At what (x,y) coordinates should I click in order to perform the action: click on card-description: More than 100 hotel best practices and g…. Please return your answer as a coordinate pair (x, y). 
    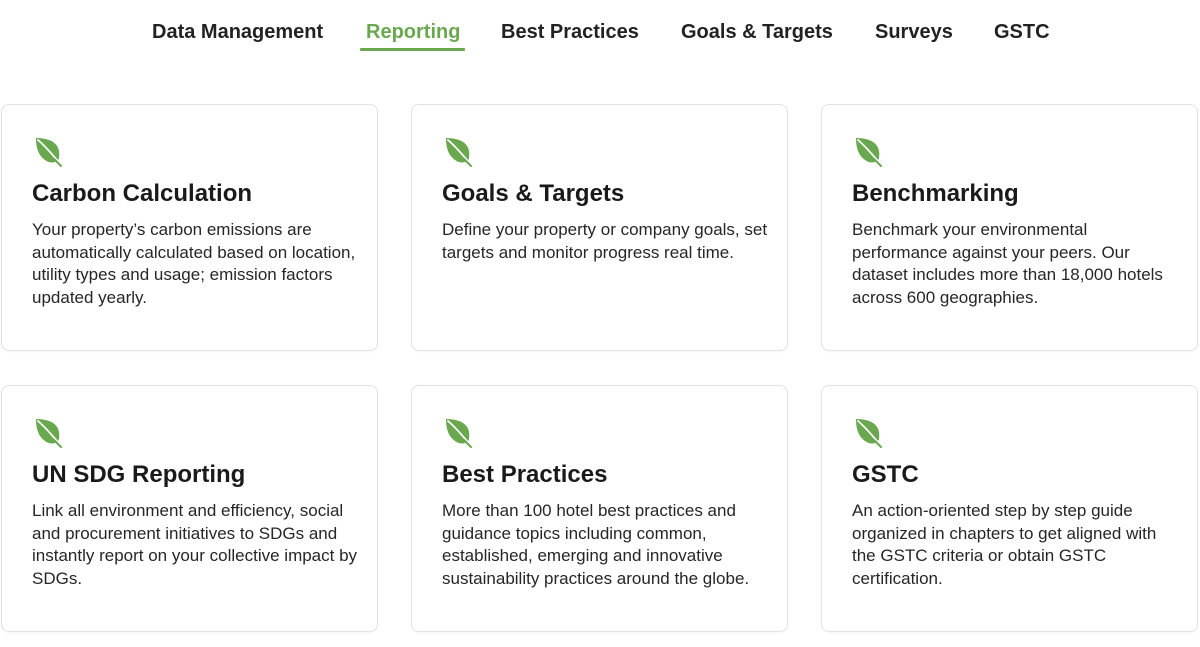
    Looking at the image, I should click on (596, 544).